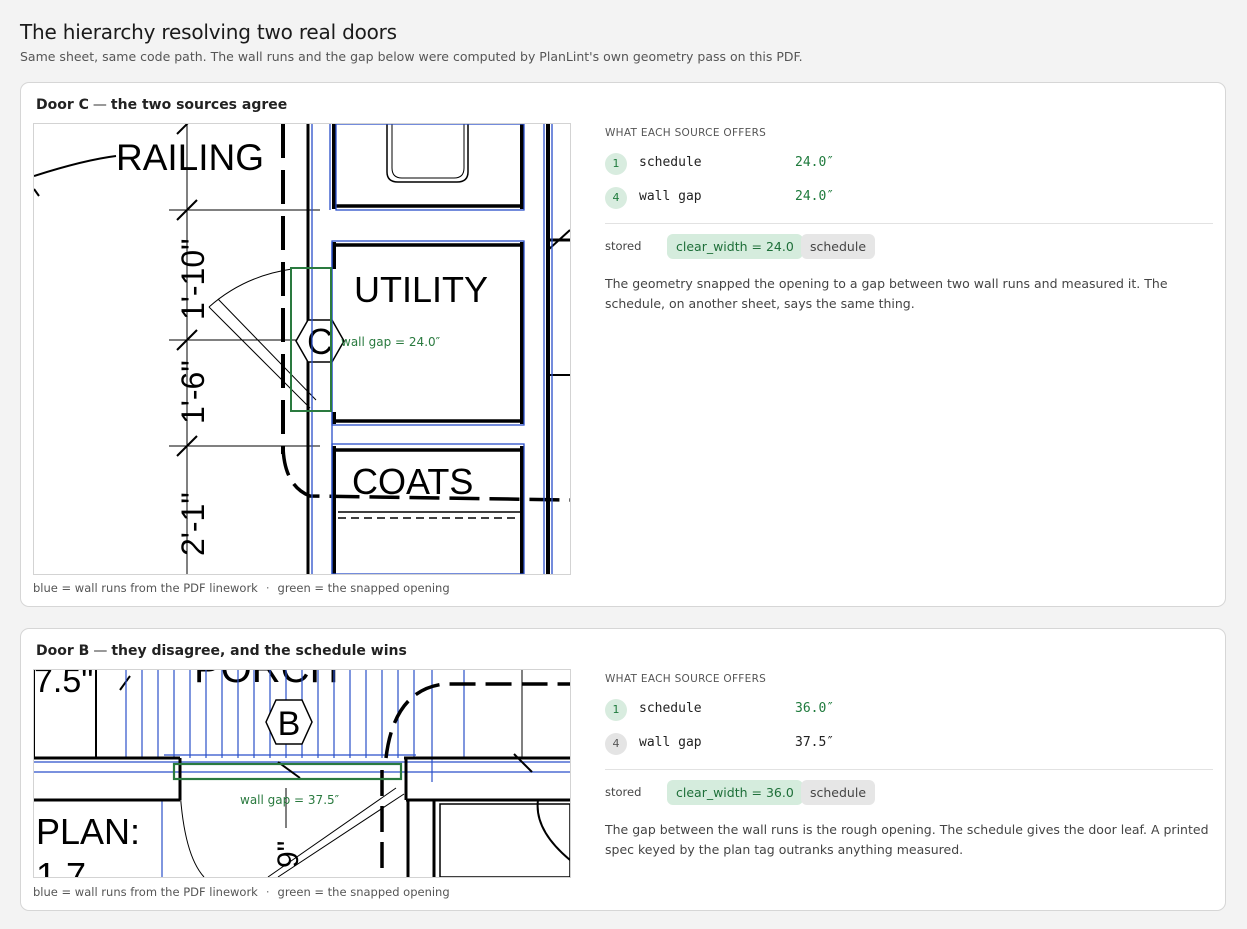  What do you see at coordinates (193, 279) in the screenshot?
I see `dimension-label: 1'-10"` at bounding box center [193, 279].